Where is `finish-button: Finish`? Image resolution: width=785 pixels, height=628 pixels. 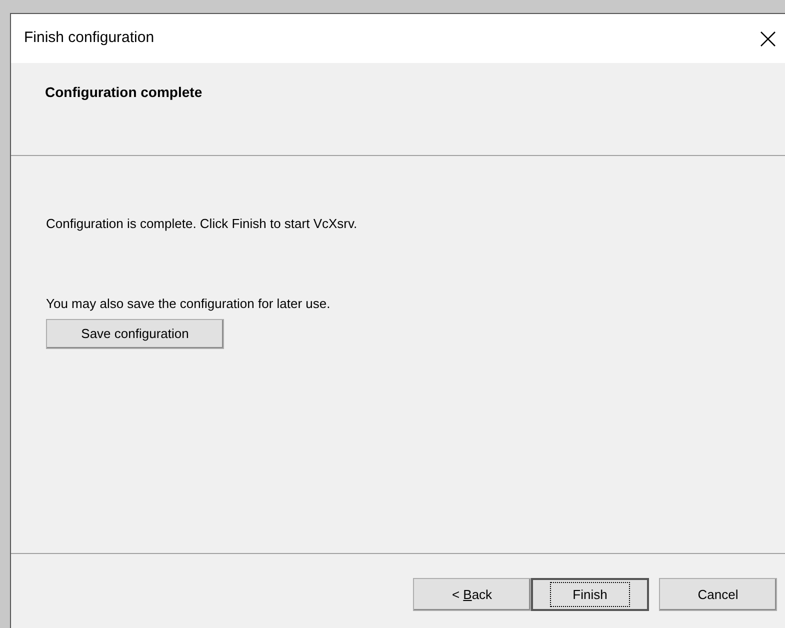
finish-button: Finish is located at coordinates (590, 594).